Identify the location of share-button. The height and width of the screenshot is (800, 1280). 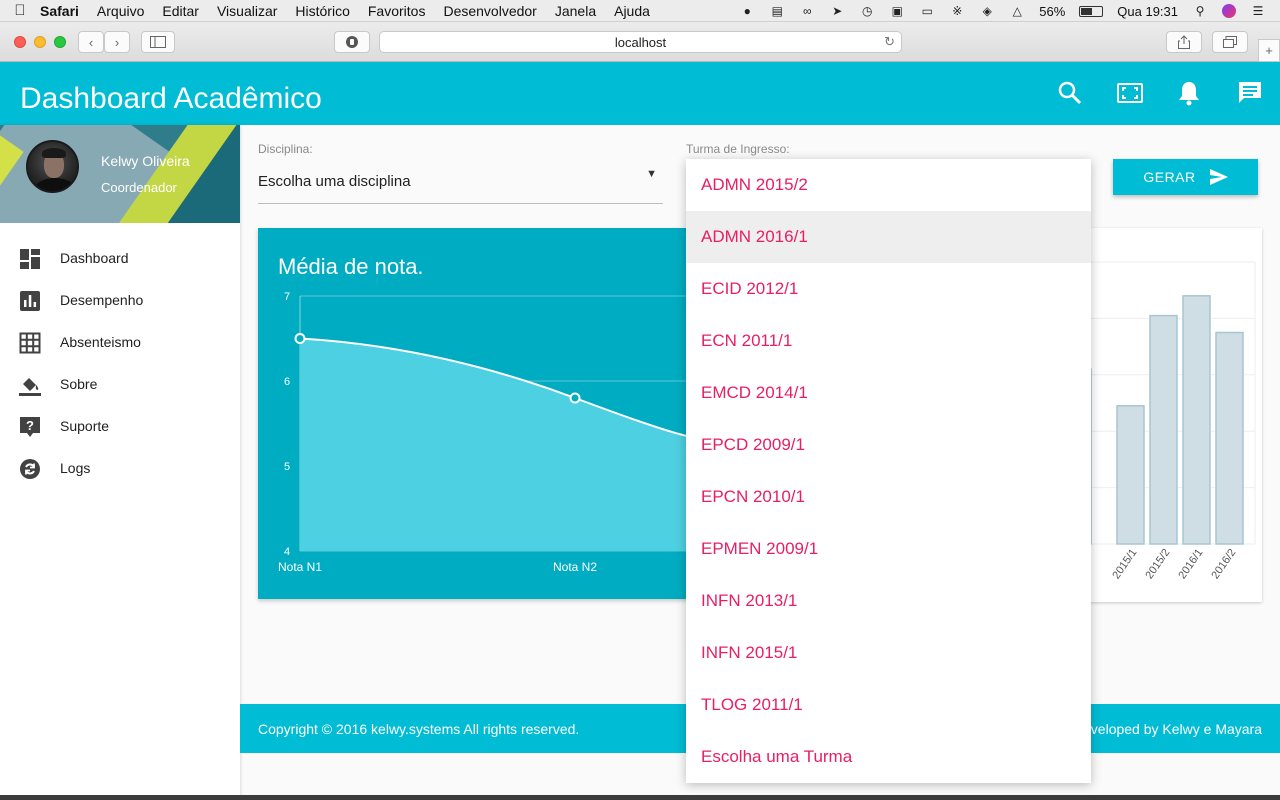
(1184, 42).